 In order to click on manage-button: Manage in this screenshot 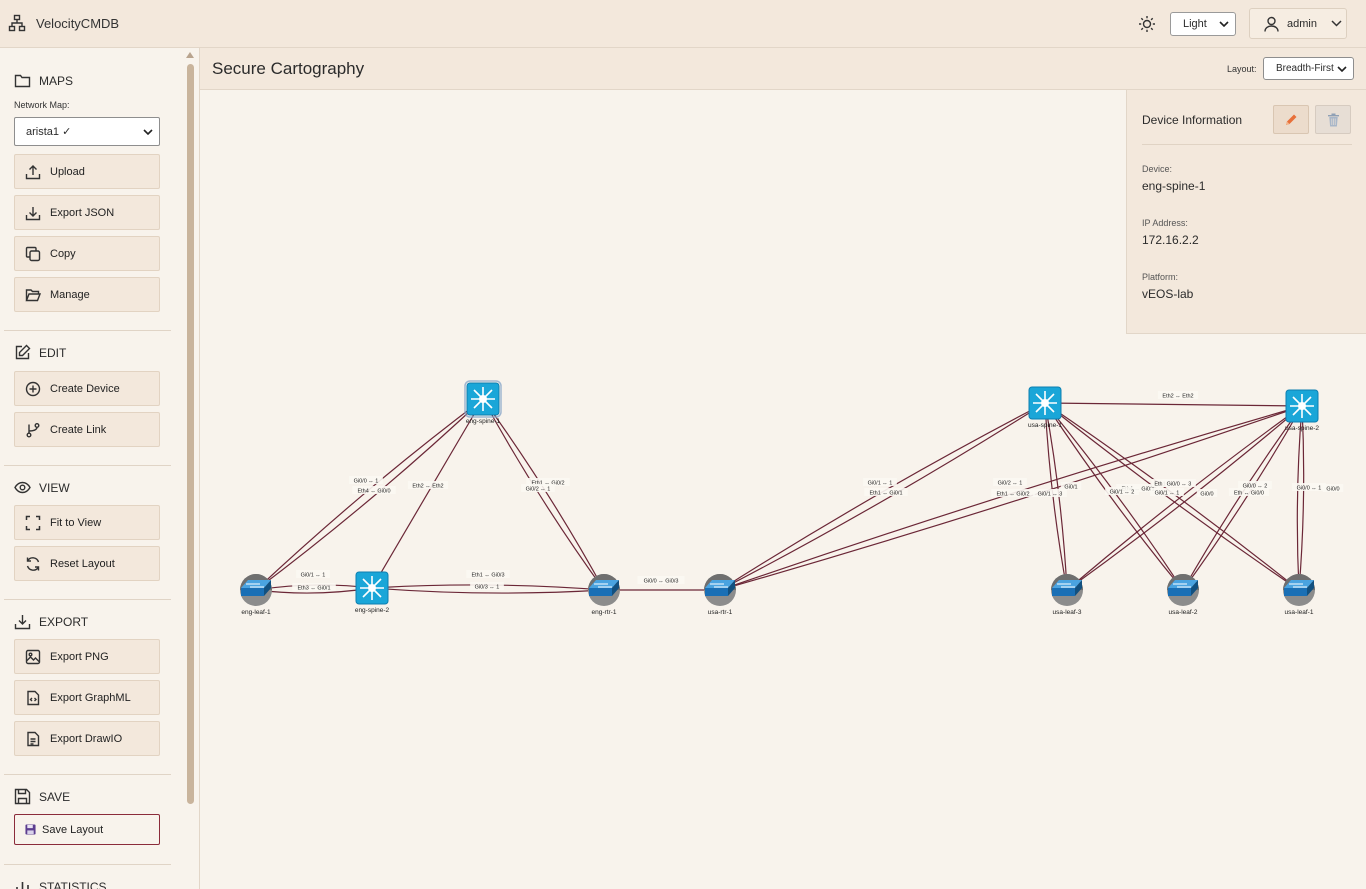, I will do `click(87, 294)`.